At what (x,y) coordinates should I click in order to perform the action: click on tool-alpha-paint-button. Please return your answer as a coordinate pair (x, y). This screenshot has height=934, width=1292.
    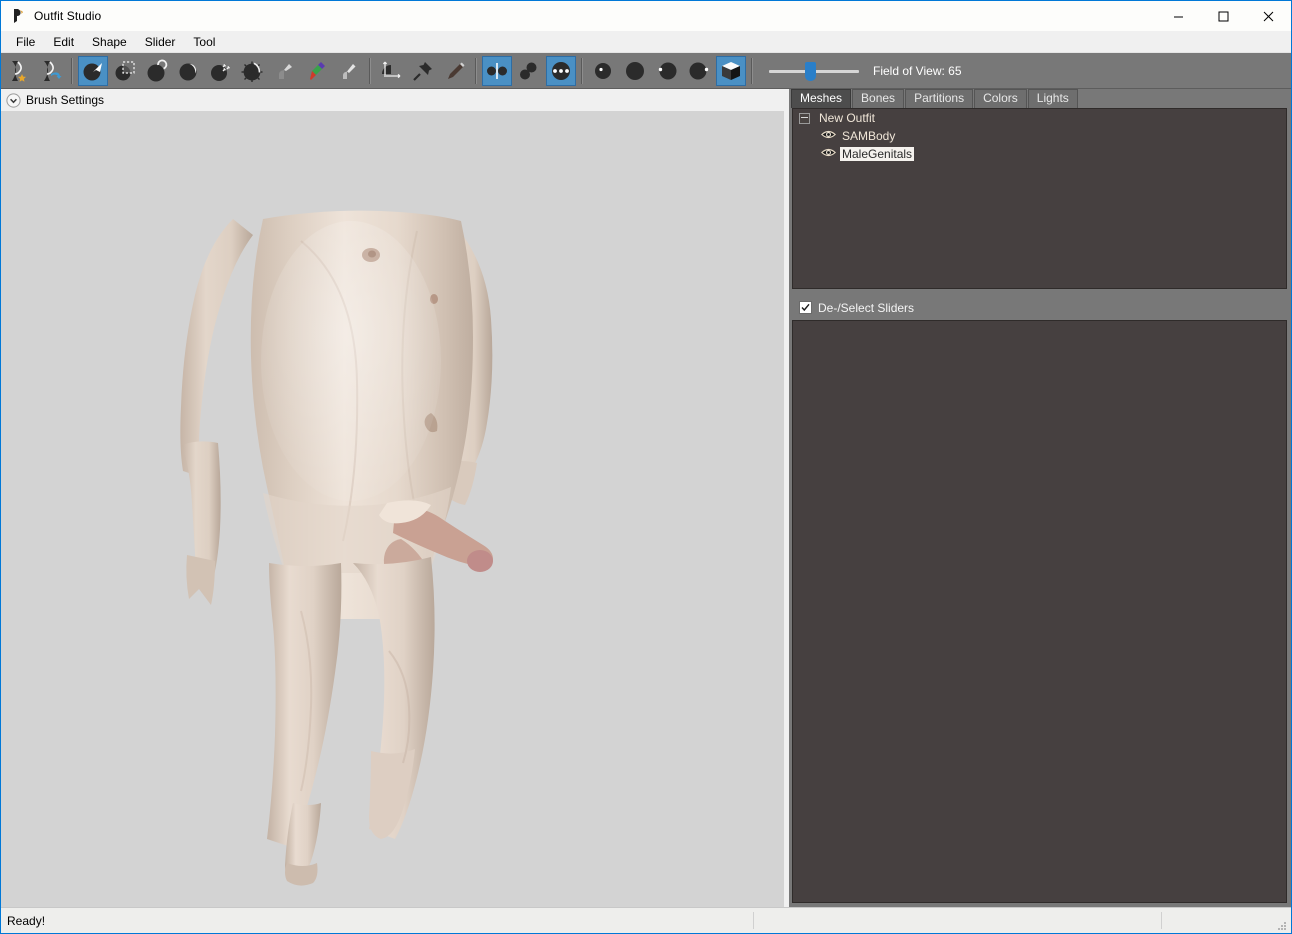
    Looking at the image, I should click on (349, 71).